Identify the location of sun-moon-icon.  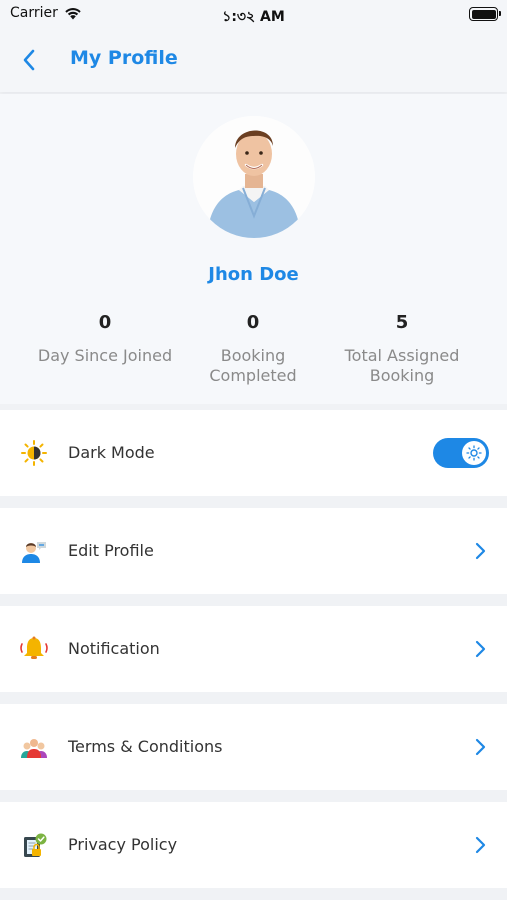
(34, 453).